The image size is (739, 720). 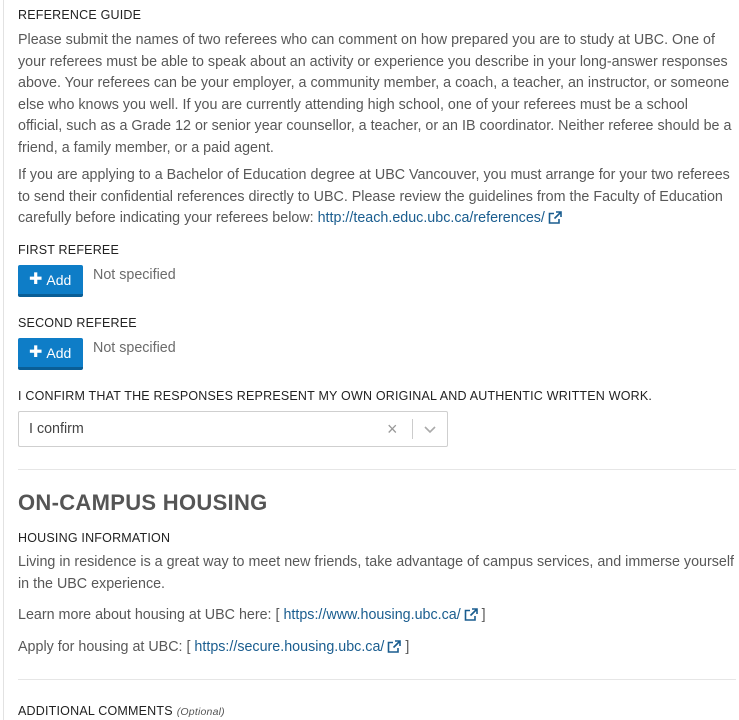 I want to click on second-referee-status: Not specified, so click(x=134, y=348).